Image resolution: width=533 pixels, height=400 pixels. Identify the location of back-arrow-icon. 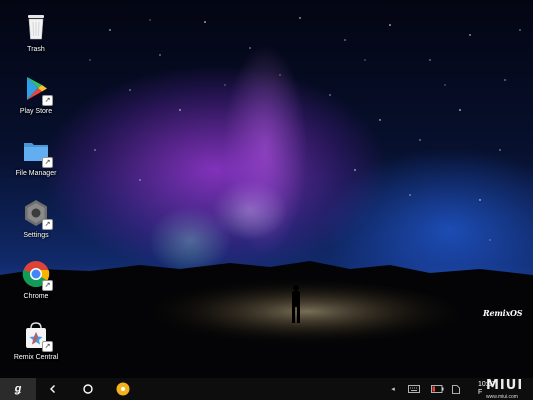
(52, 389).